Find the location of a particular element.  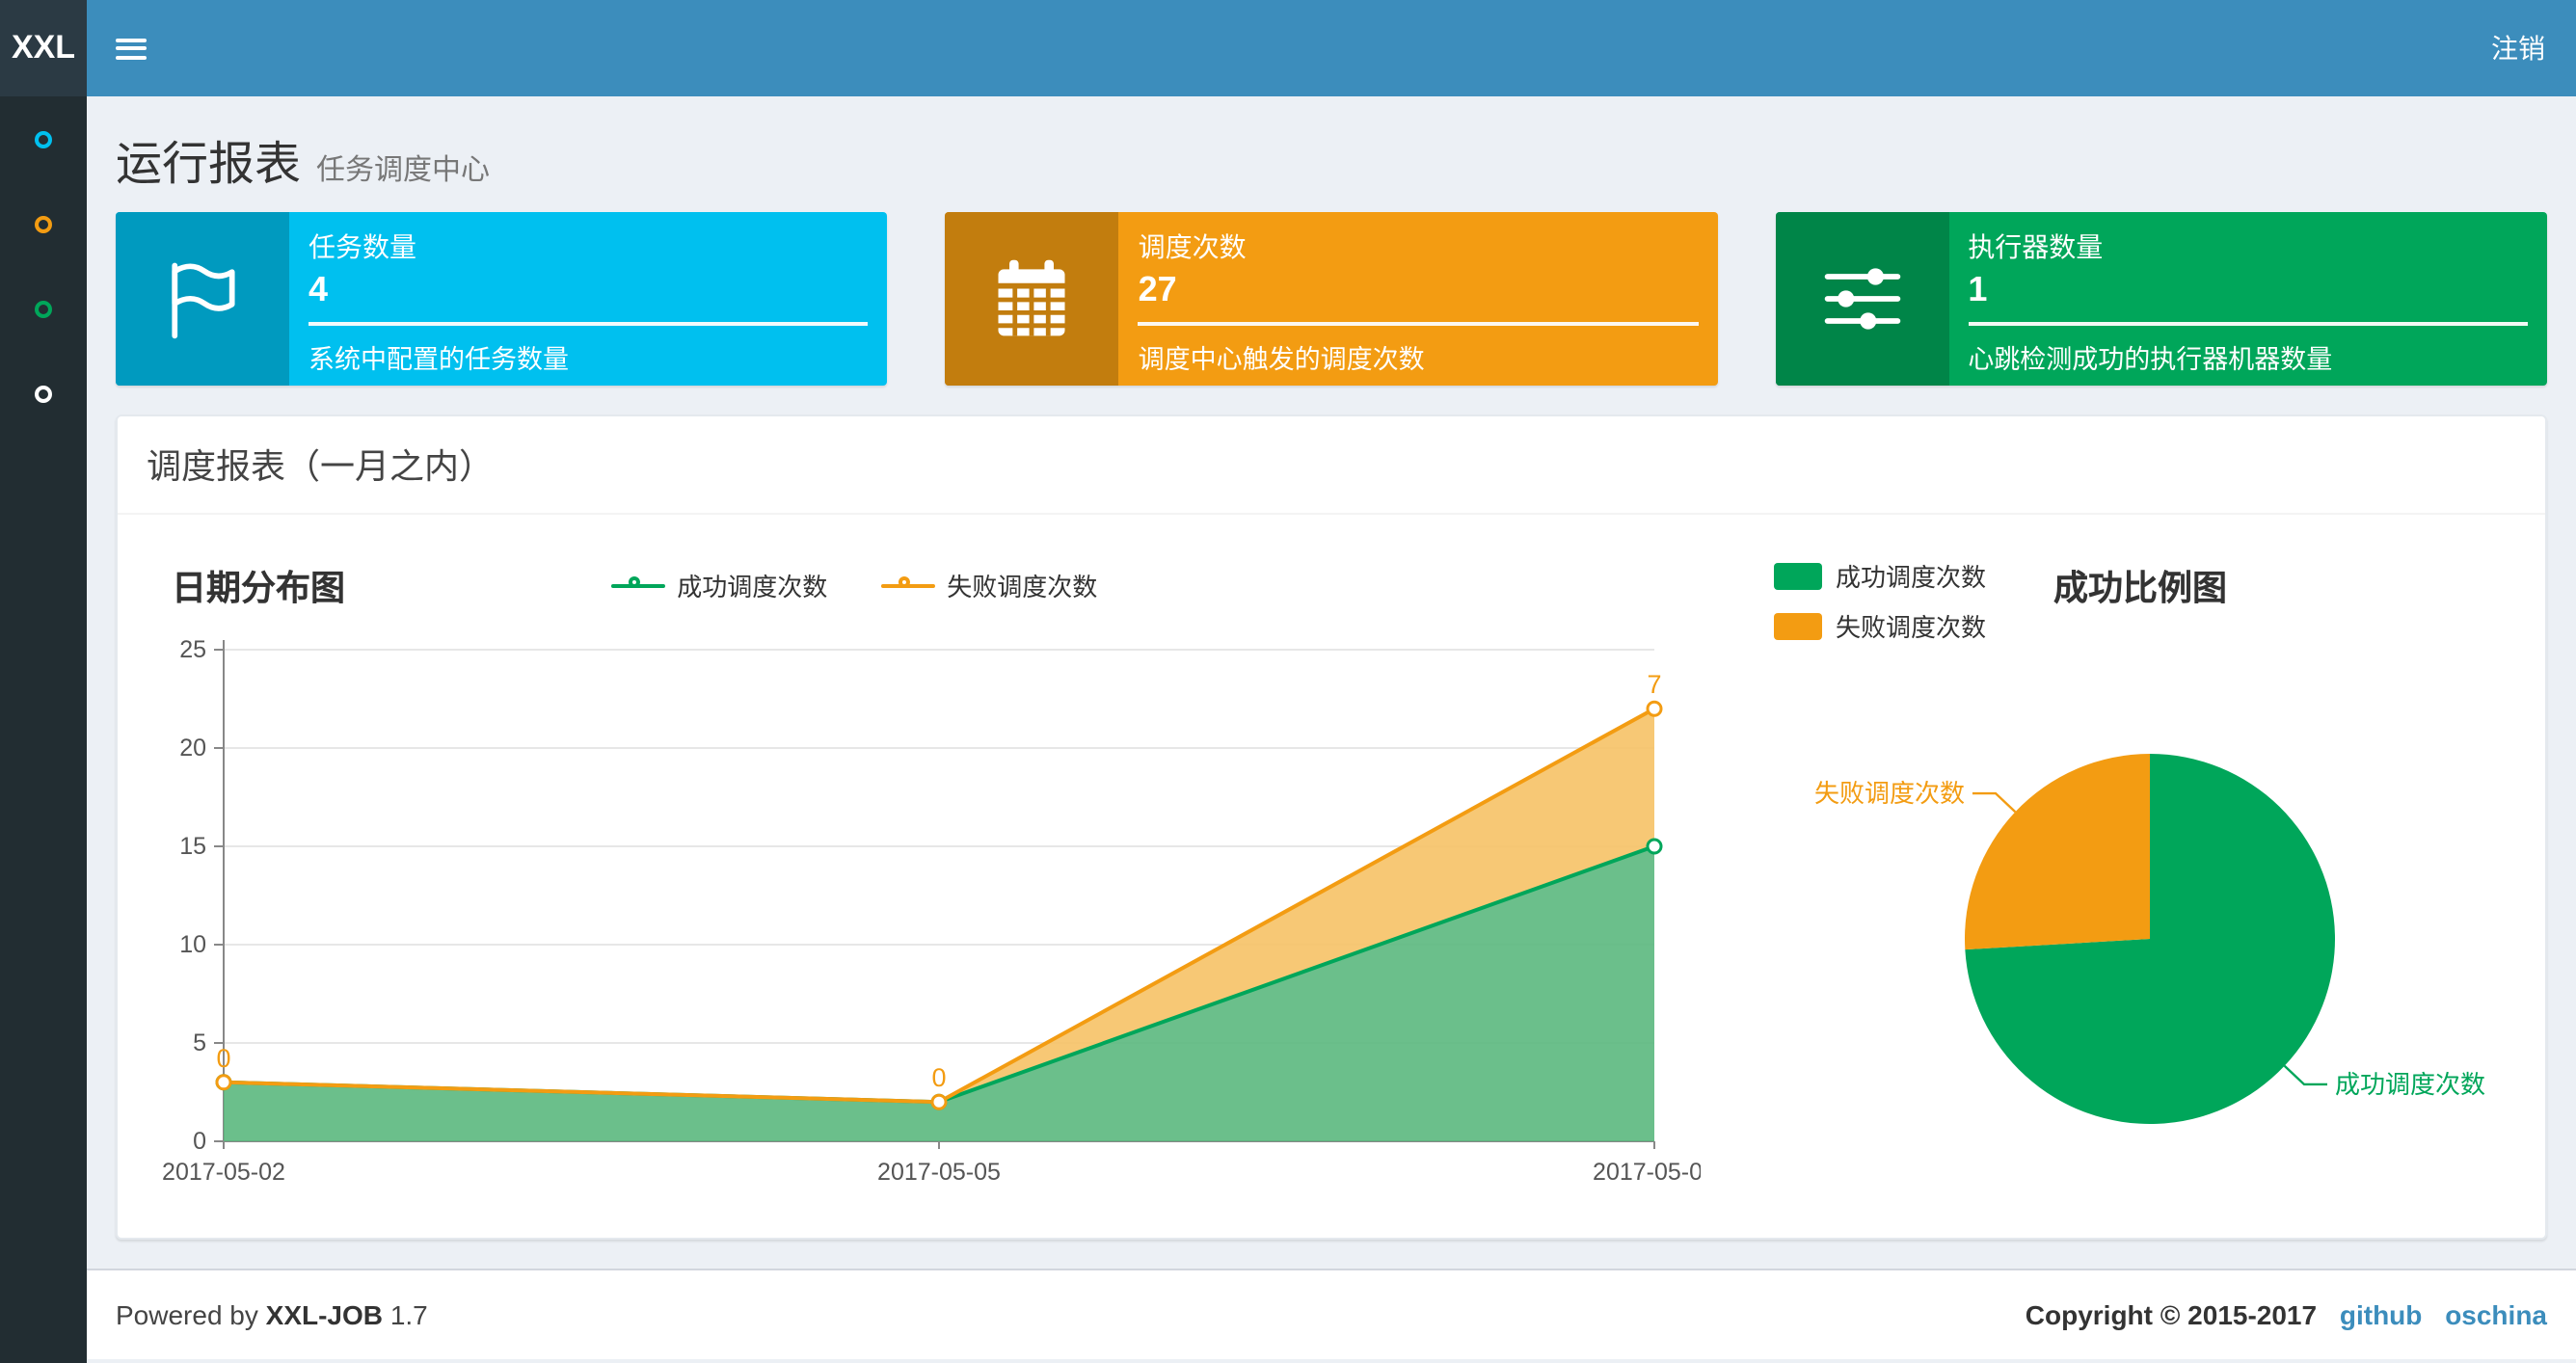

y-tick-label: 10 is located at coordinates (193, 944).